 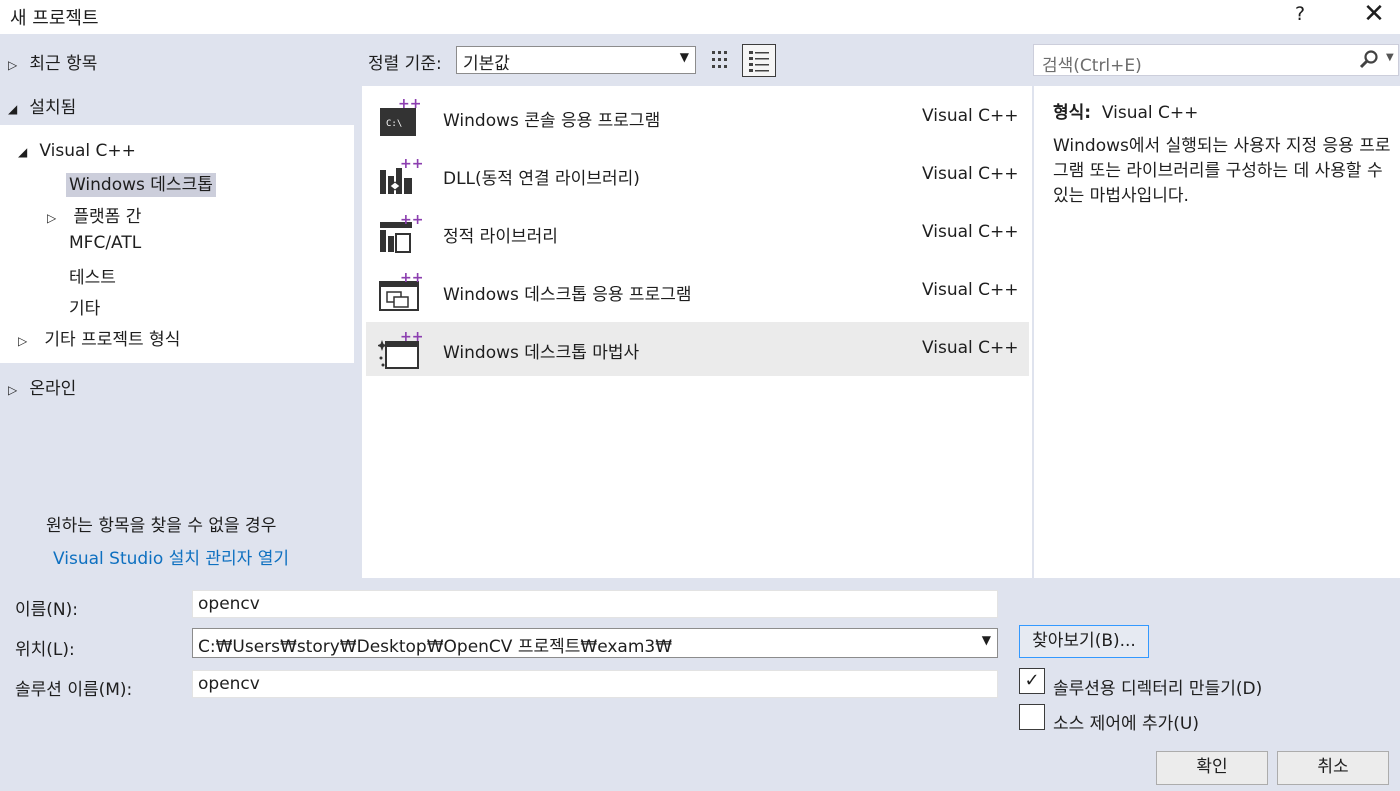 I want to click on close-button: ✕, so click(x=1374, y=15).